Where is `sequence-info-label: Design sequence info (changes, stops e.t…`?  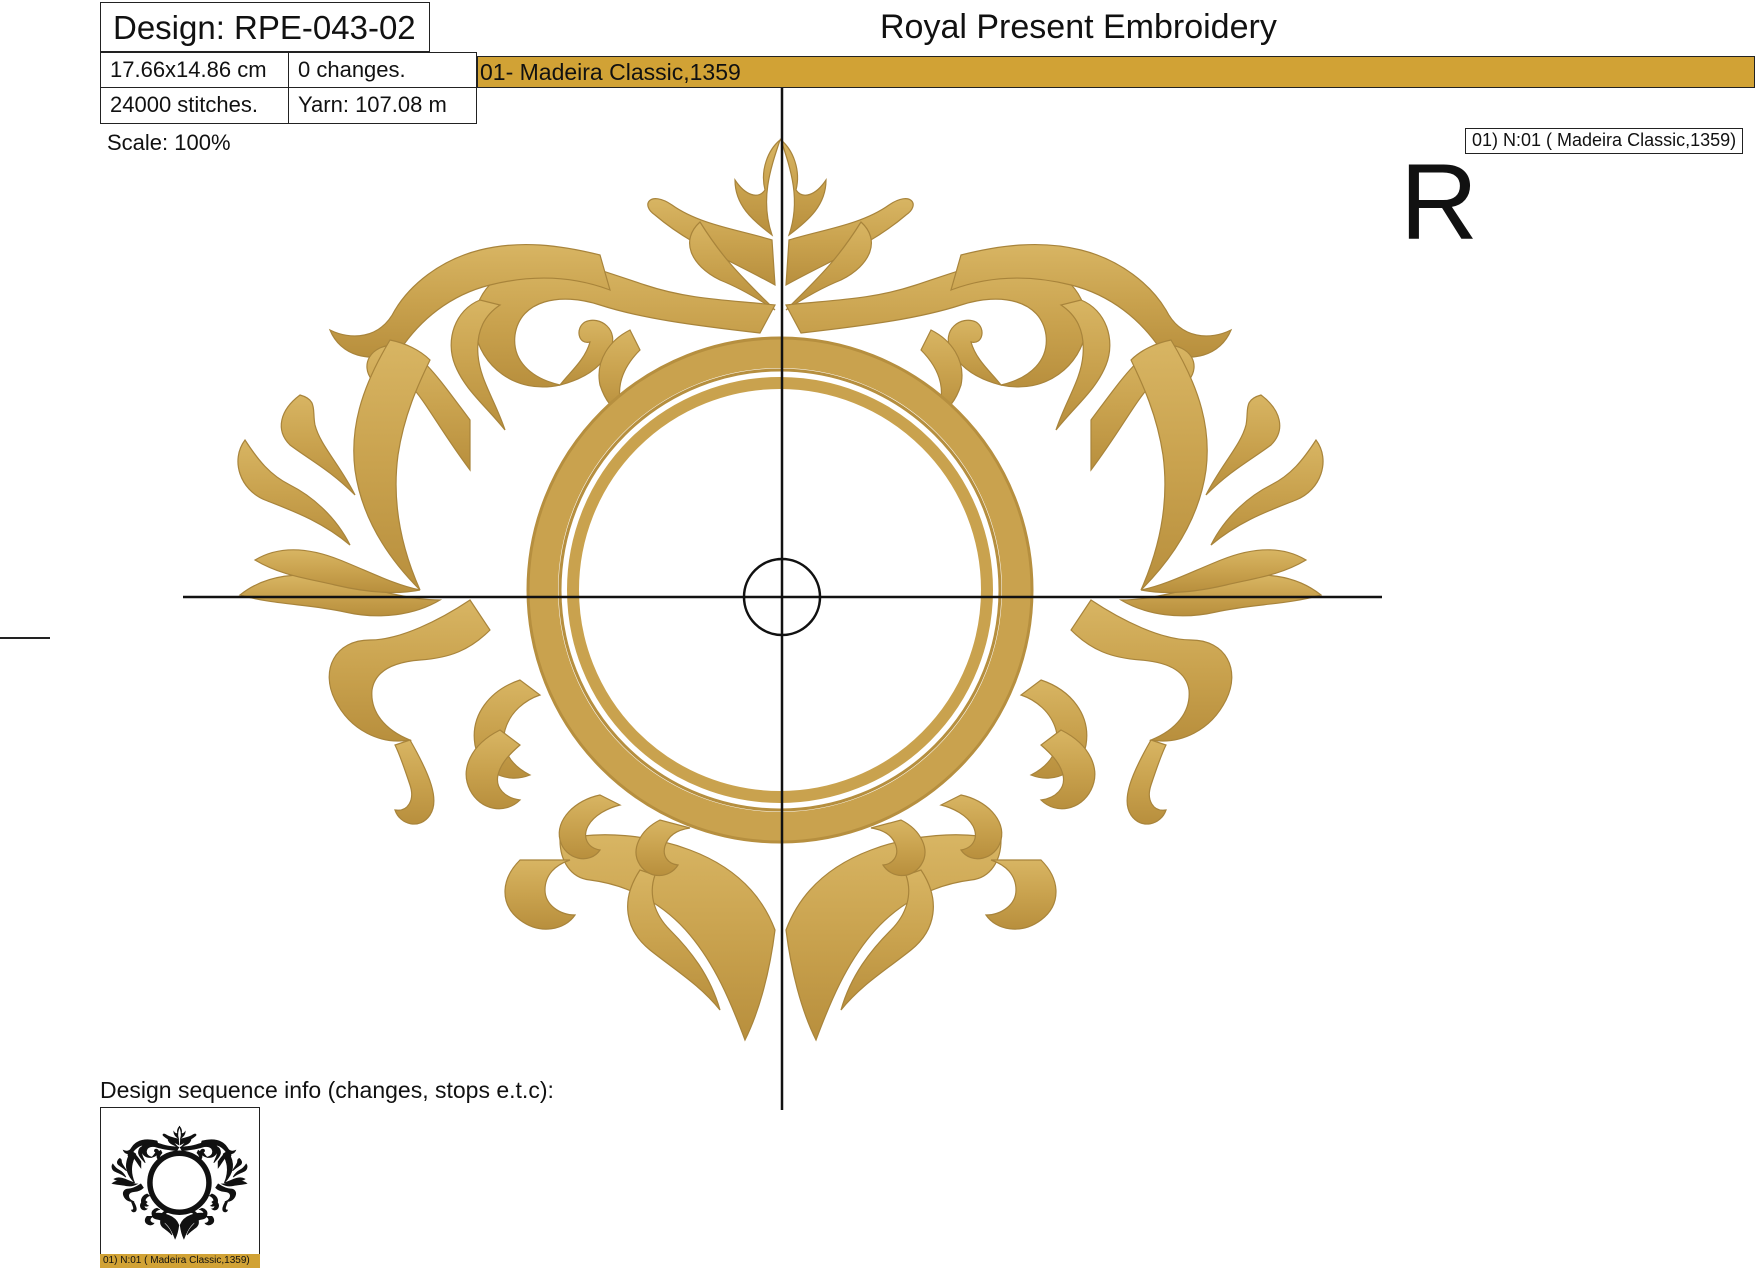 sequence-info-label: Design sequence info (changes, stops e.t… is located at coordinates (327, 1090).